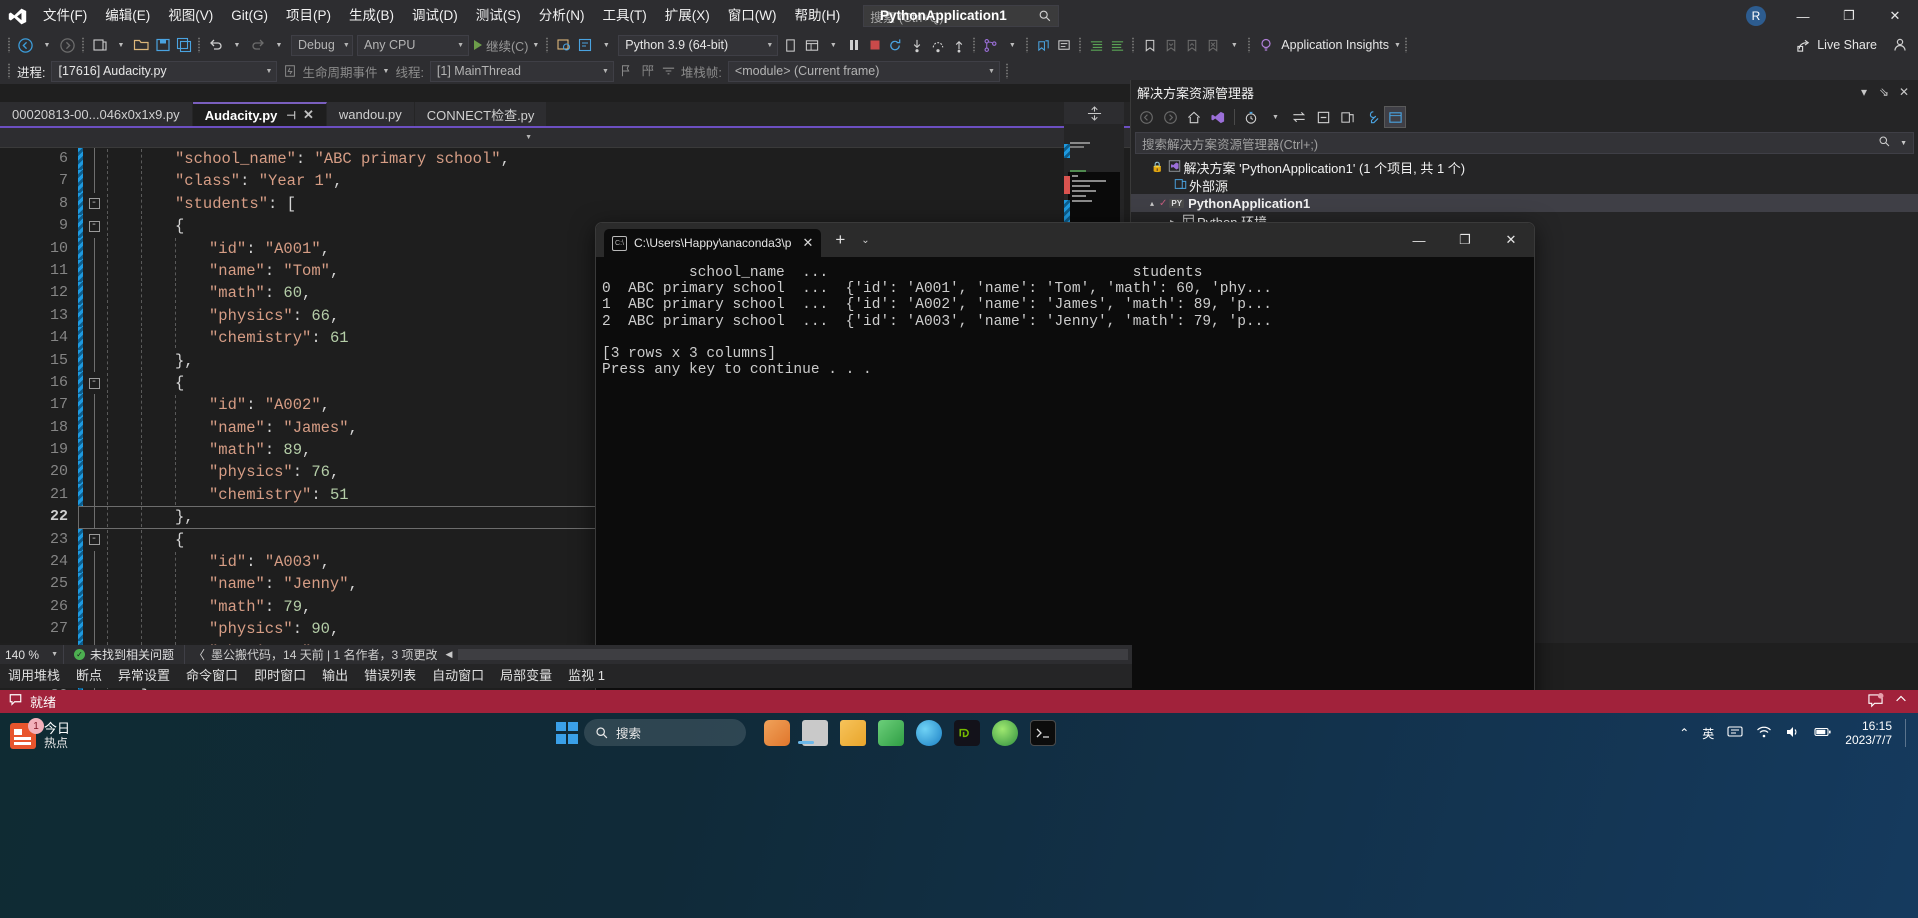 The width and height of the screenshot is (1918, 918). I want to click on tab-audacity-py: Audacity.py ⊣ ✕, so click(259, 114).